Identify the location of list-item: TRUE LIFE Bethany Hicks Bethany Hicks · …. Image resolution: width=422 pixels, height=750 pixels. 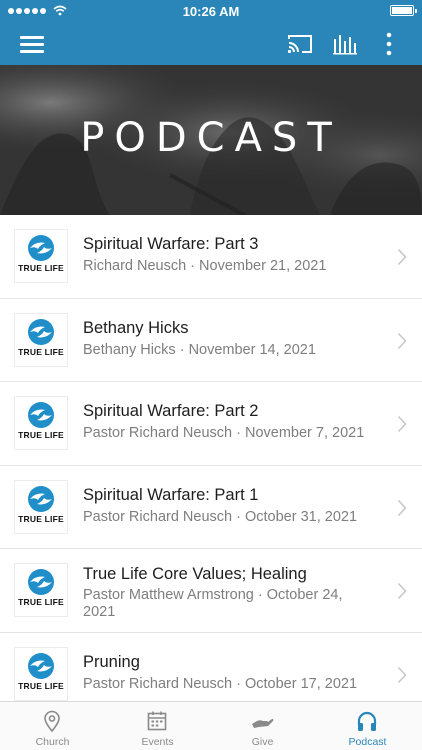
(211, 340).